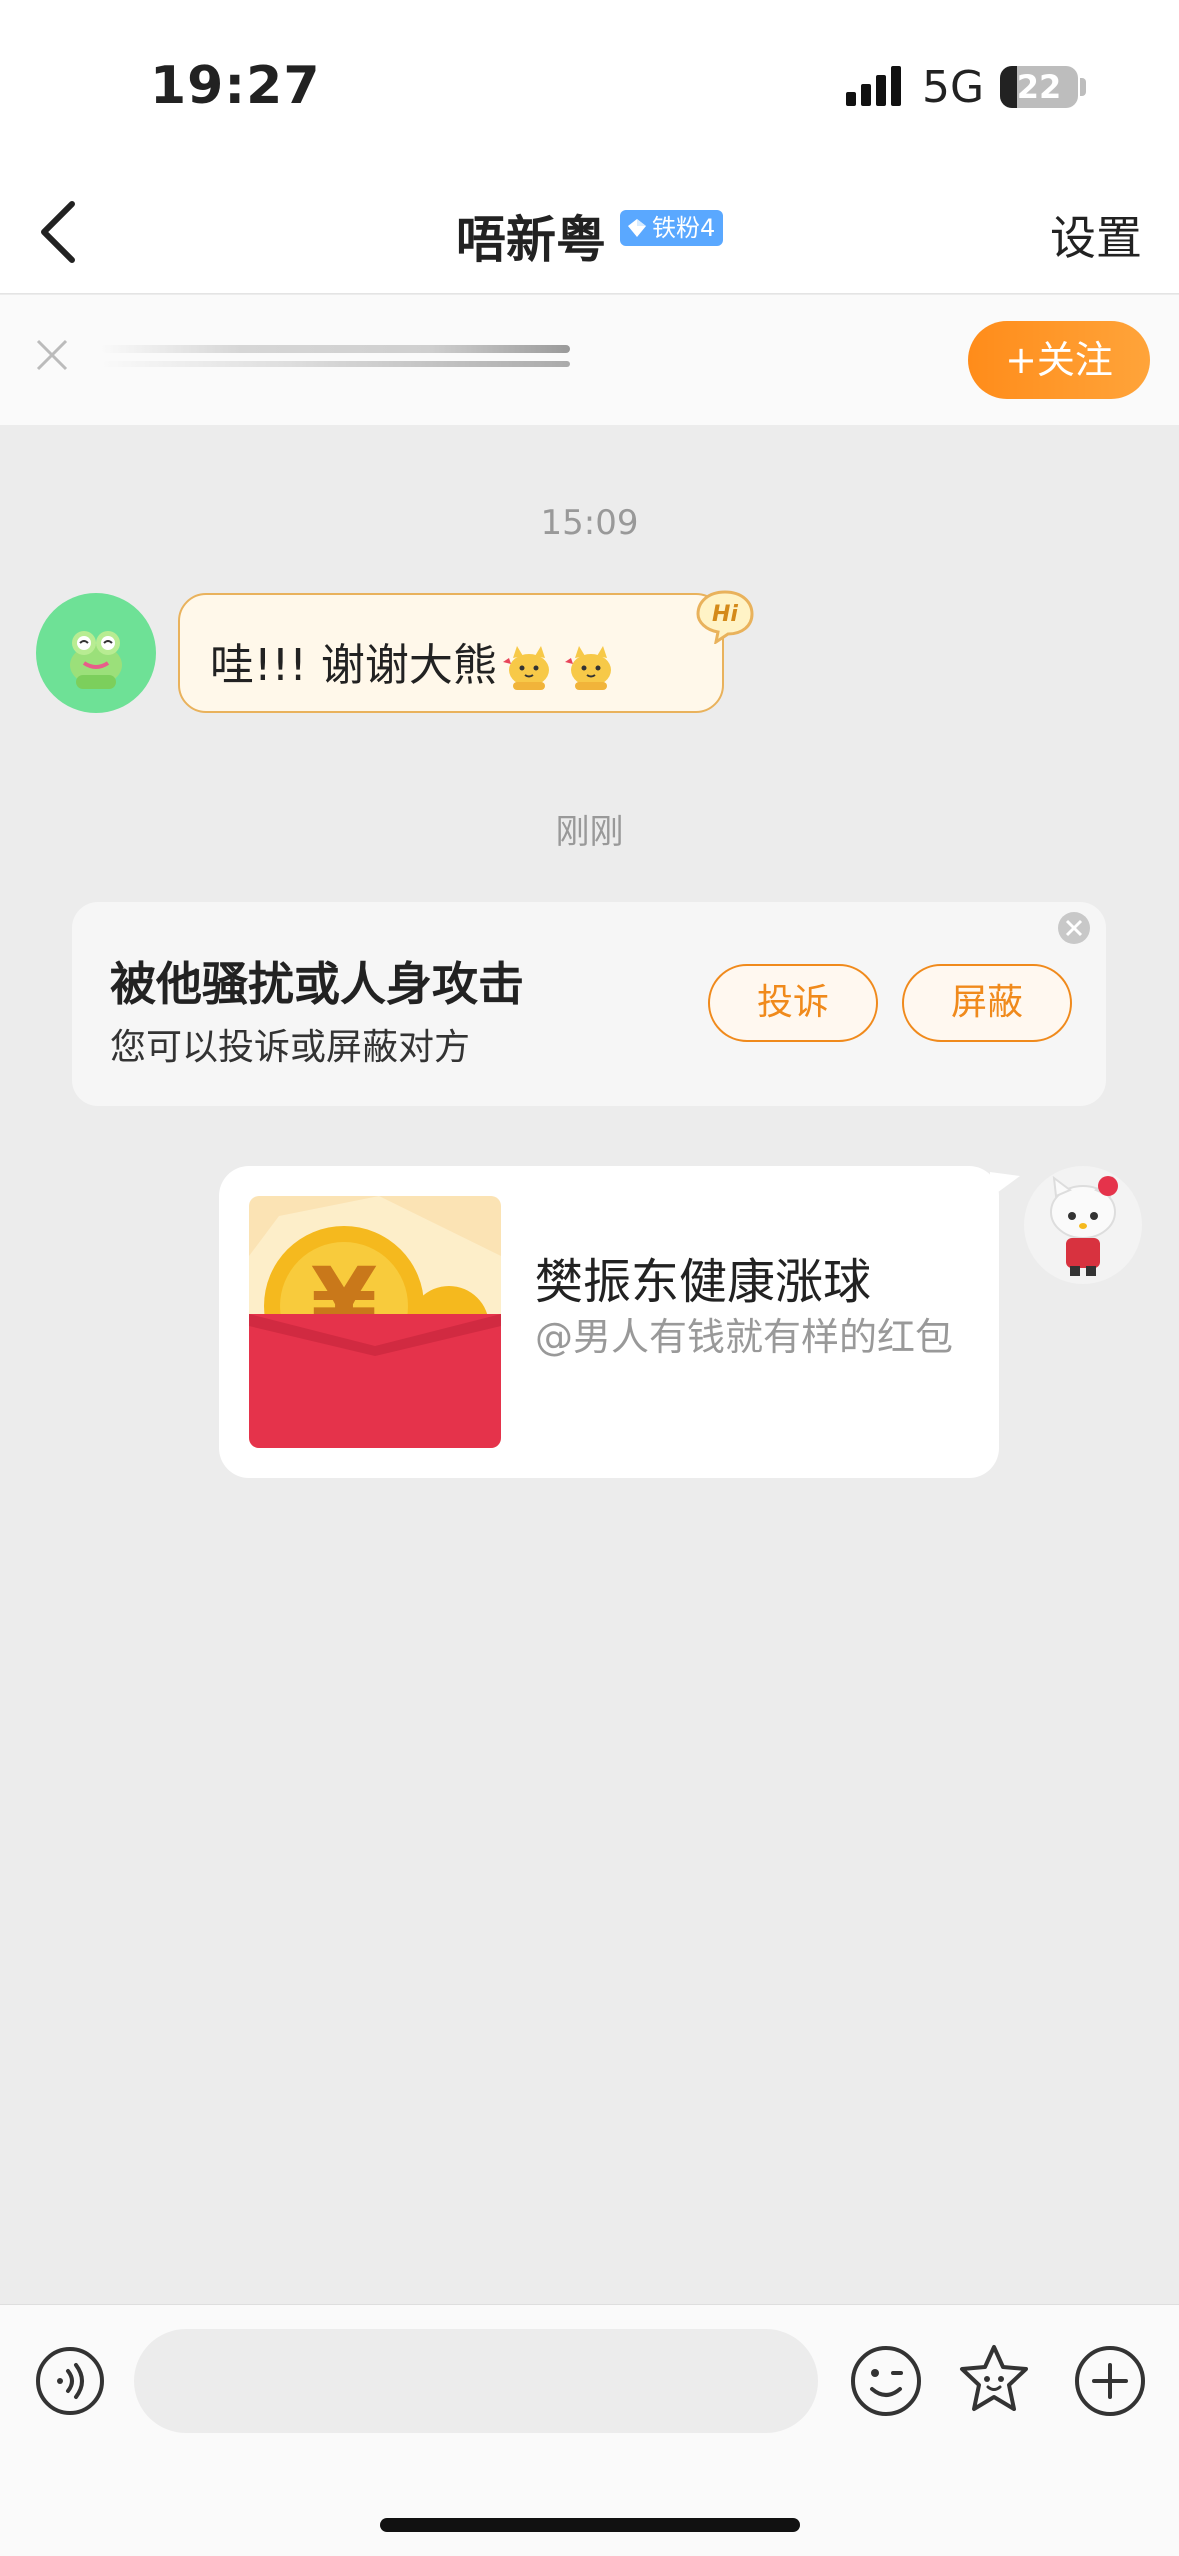 The image size is (1179, 2556). I want to click on battery-level: 22, so click(1039, 87).